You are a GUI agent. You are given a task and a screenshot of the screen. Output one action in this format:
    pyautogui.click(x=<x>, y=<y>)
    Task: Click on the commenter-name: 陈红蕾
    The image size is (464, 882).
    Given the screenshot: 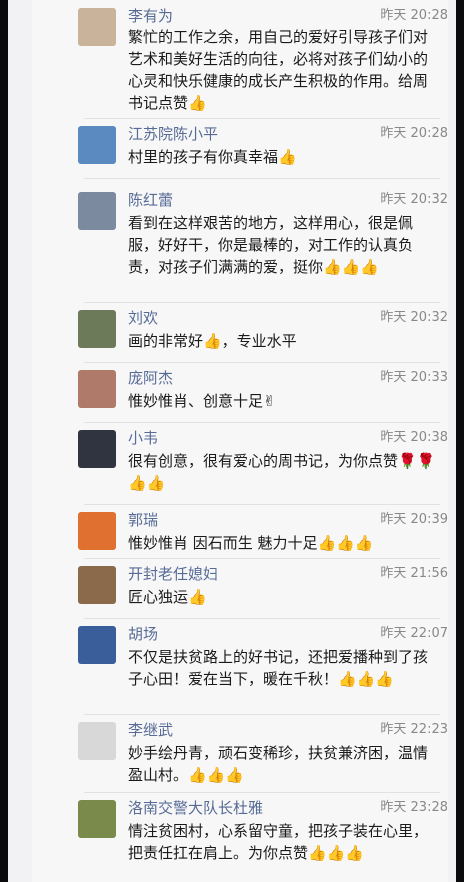 What is the action you would take?
    pyautogui.click(x=150, y=200)
    